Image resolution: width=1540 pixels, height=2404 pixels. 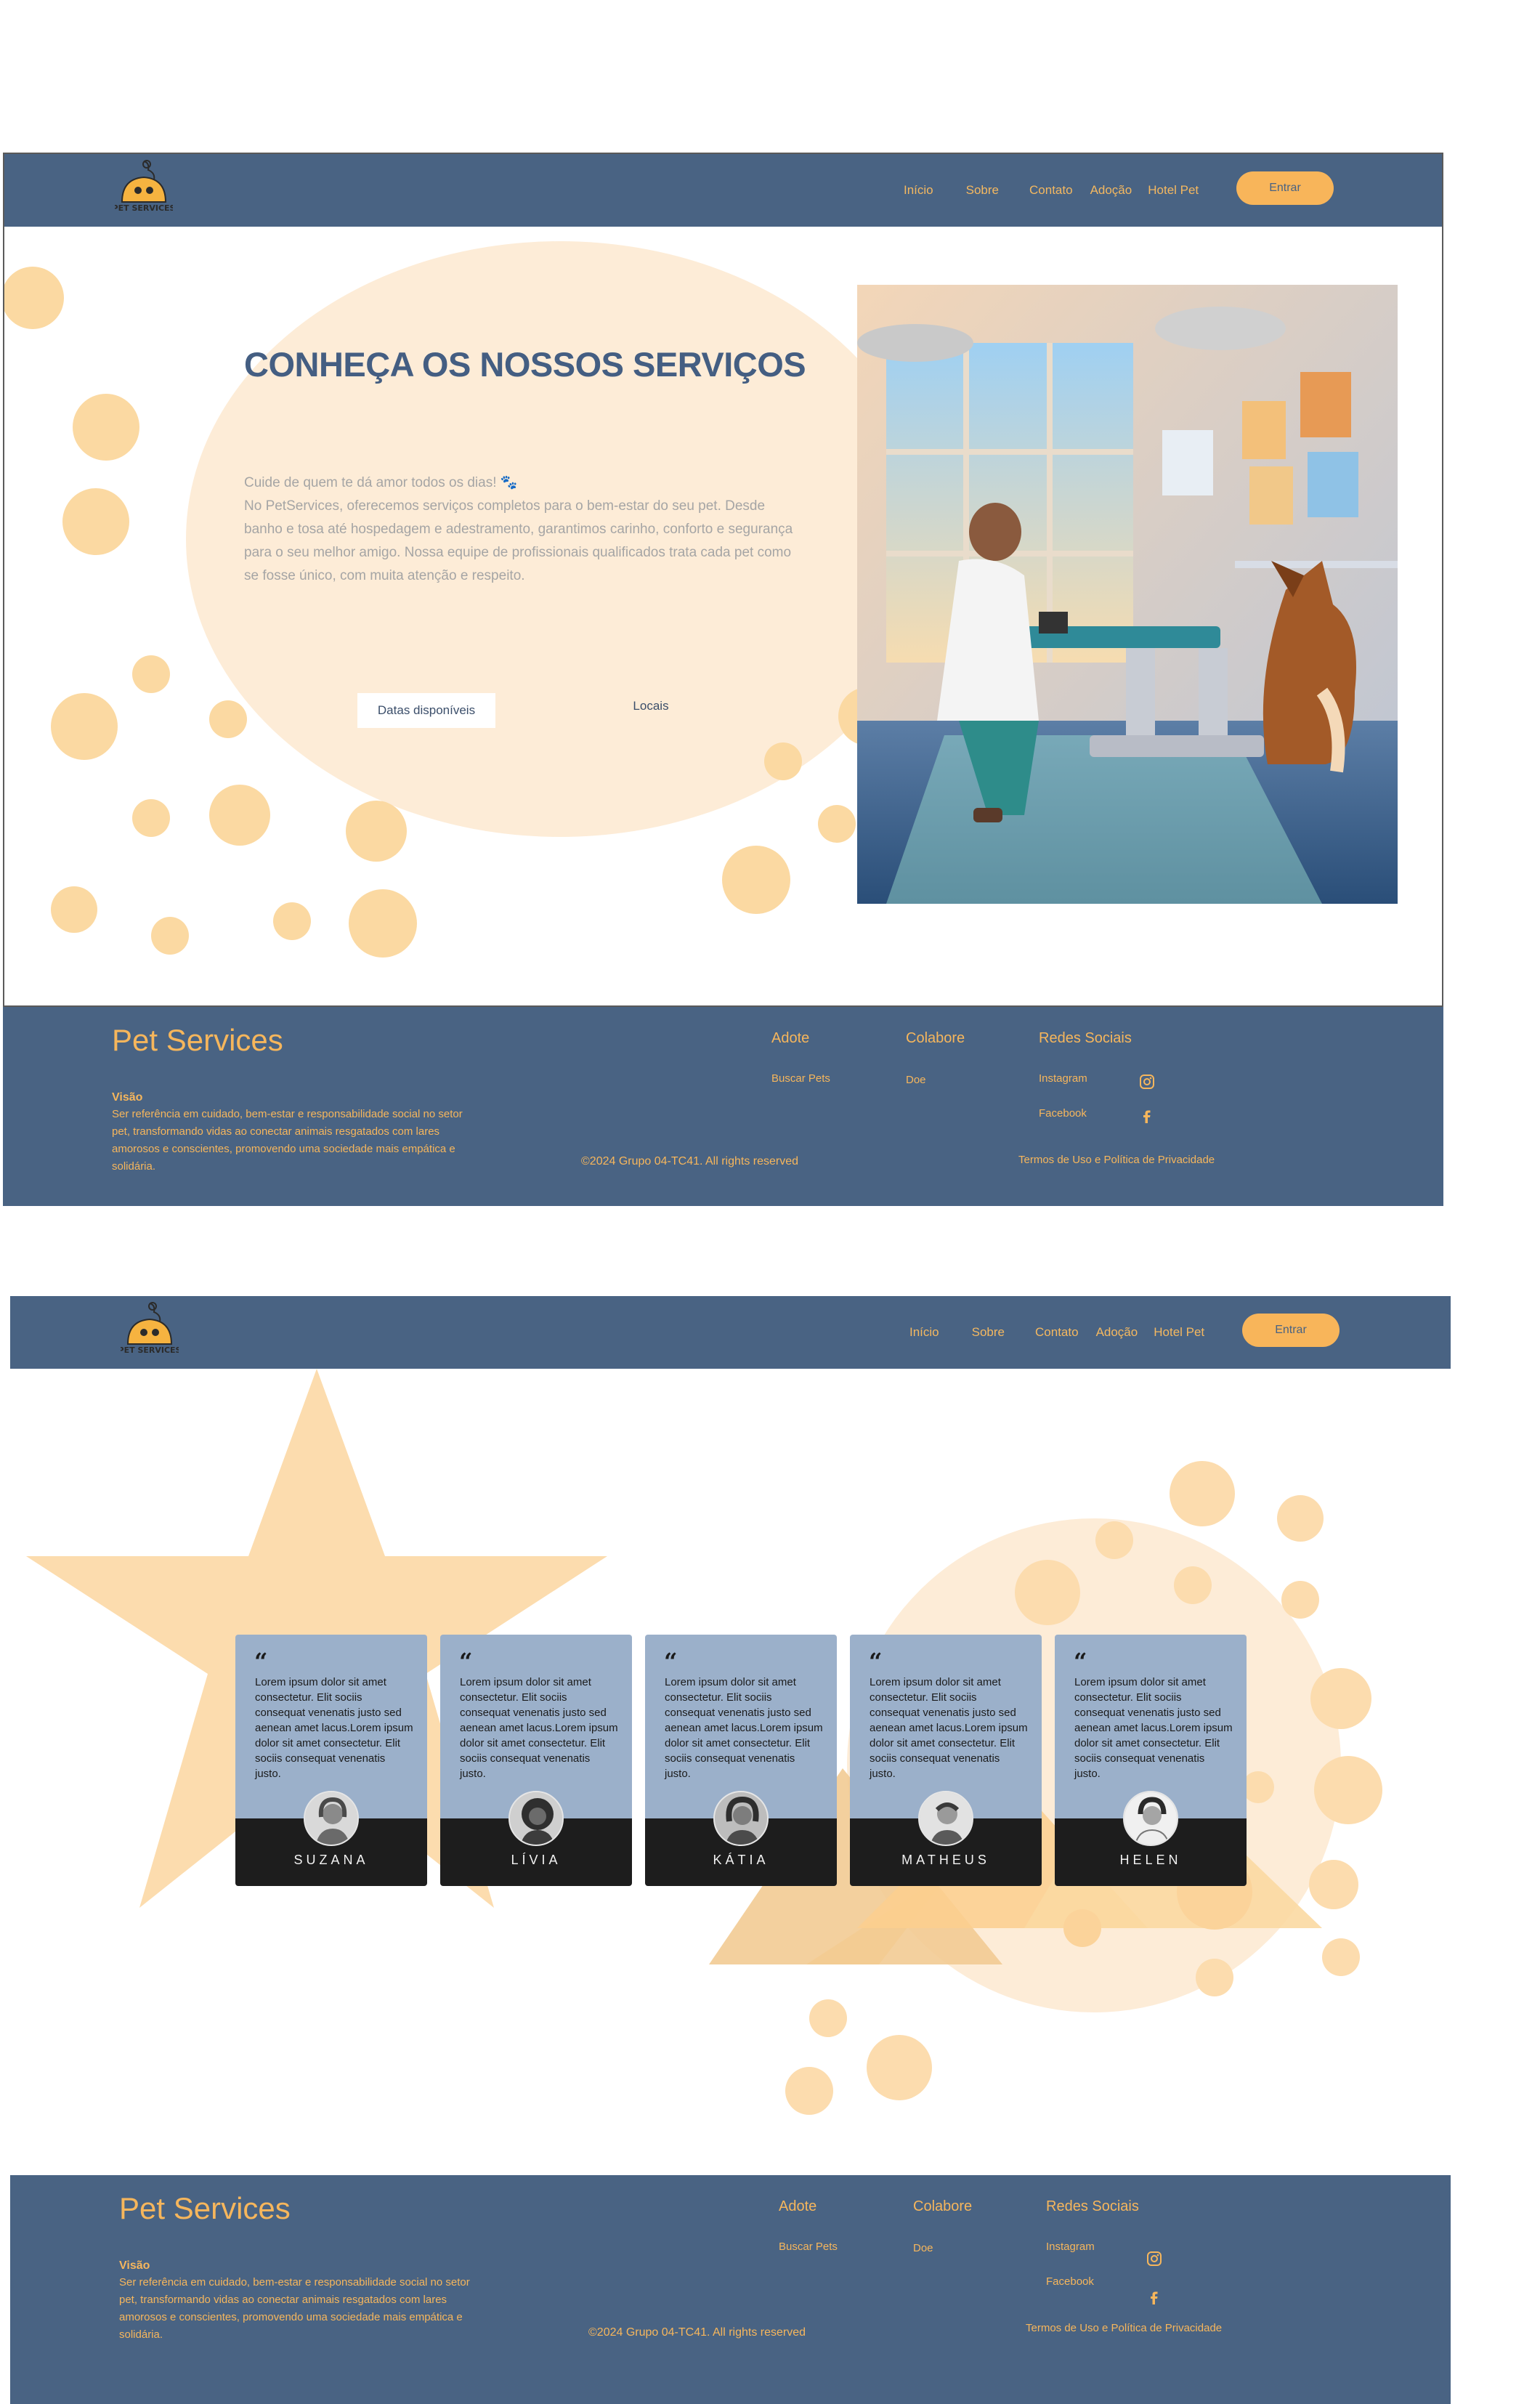 What do you see at coordinates (525, 364) in the screenshot?
I see `hero-title: CONHEÇA OS NOSSOS SERVIÇOS` at bounding box center [525, 364].